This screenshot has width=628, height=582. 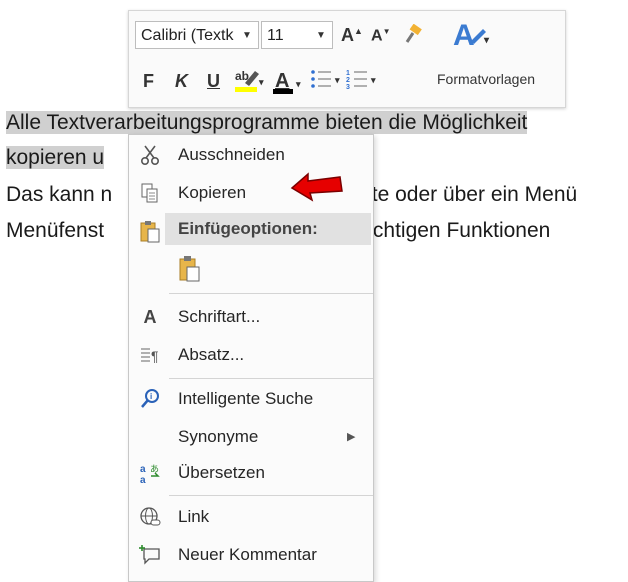 I want to click on numbering-button: 1 2 3 ▾, so click(x=362, y=82).